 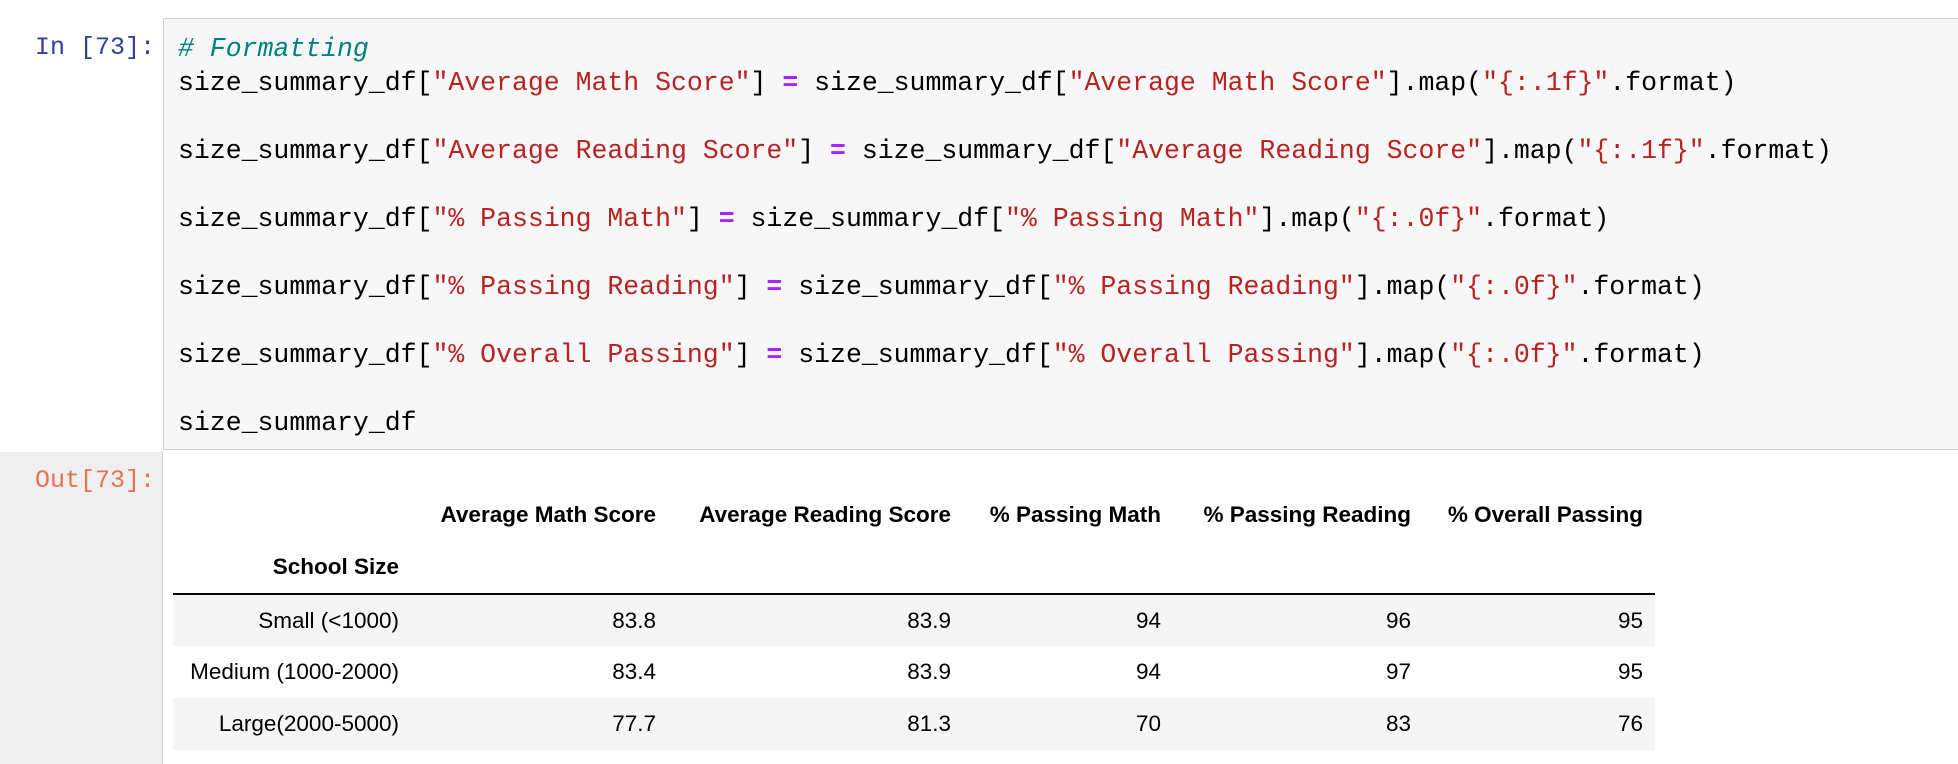 I want to click on column-header: Average Math Score, so click(x=548, y=514).